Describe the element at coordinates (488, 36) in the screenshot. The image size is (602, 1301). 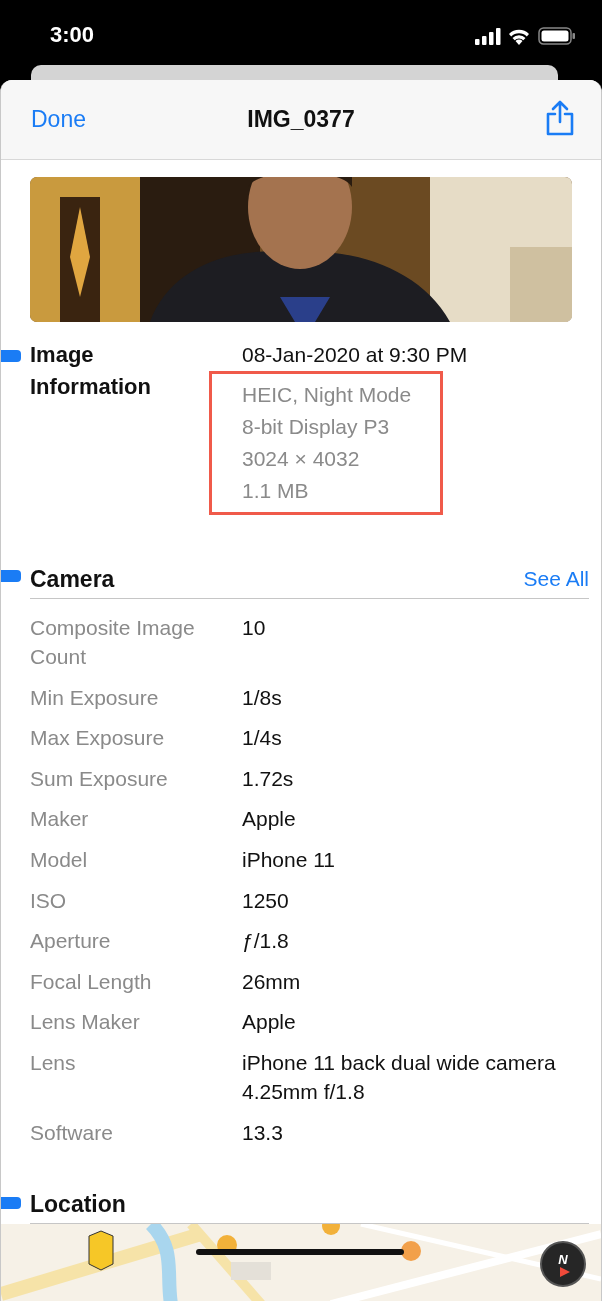
I see `signal-icon` at that location.